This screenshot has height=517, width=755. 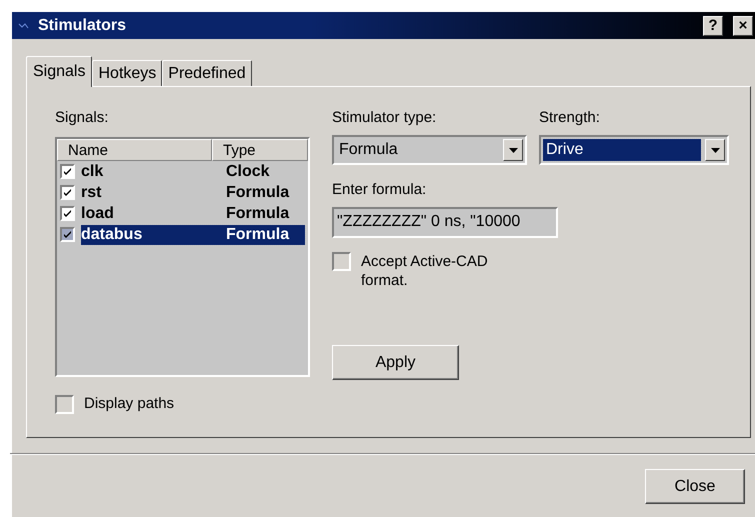 What do you see at coordinates (193, 192) in the screenshot?
I see `signal-row: rst Formula` at bounding box center [193, 192].